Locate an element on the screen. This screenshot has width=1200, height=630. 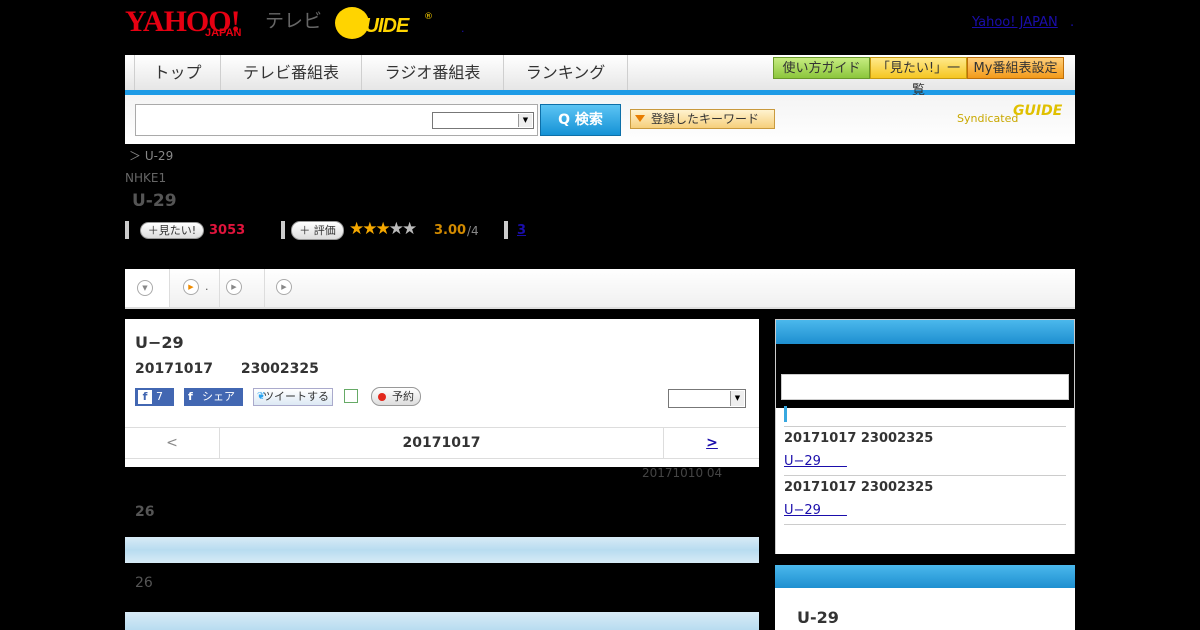
nav-divider is located at coordinates (130, 72).